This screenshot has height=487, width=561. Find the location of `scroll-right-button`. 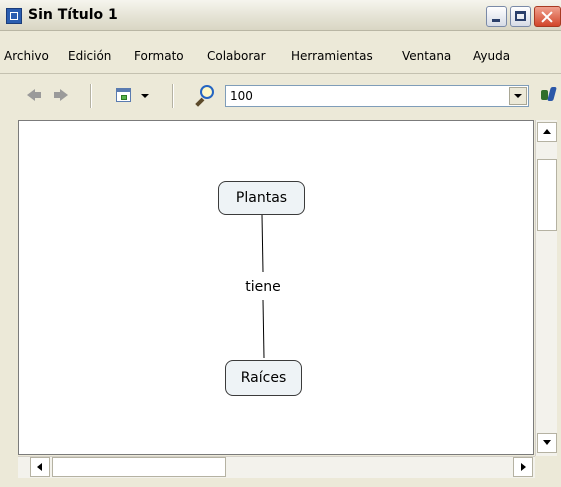

scroll-right-button is located at coordinates (523, 467).